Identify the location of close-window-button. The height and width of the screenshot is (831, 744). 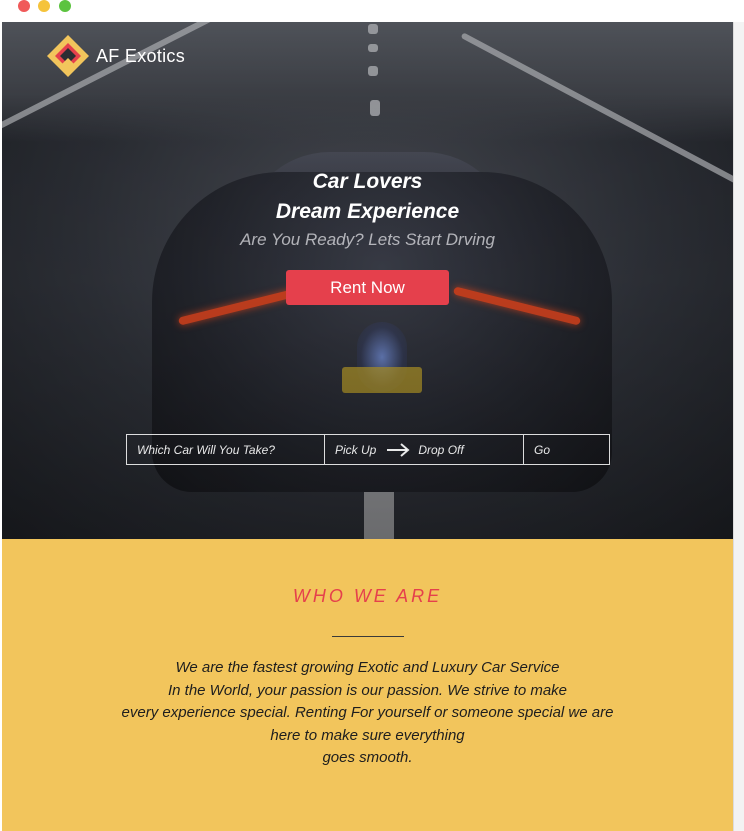
(24, 6).